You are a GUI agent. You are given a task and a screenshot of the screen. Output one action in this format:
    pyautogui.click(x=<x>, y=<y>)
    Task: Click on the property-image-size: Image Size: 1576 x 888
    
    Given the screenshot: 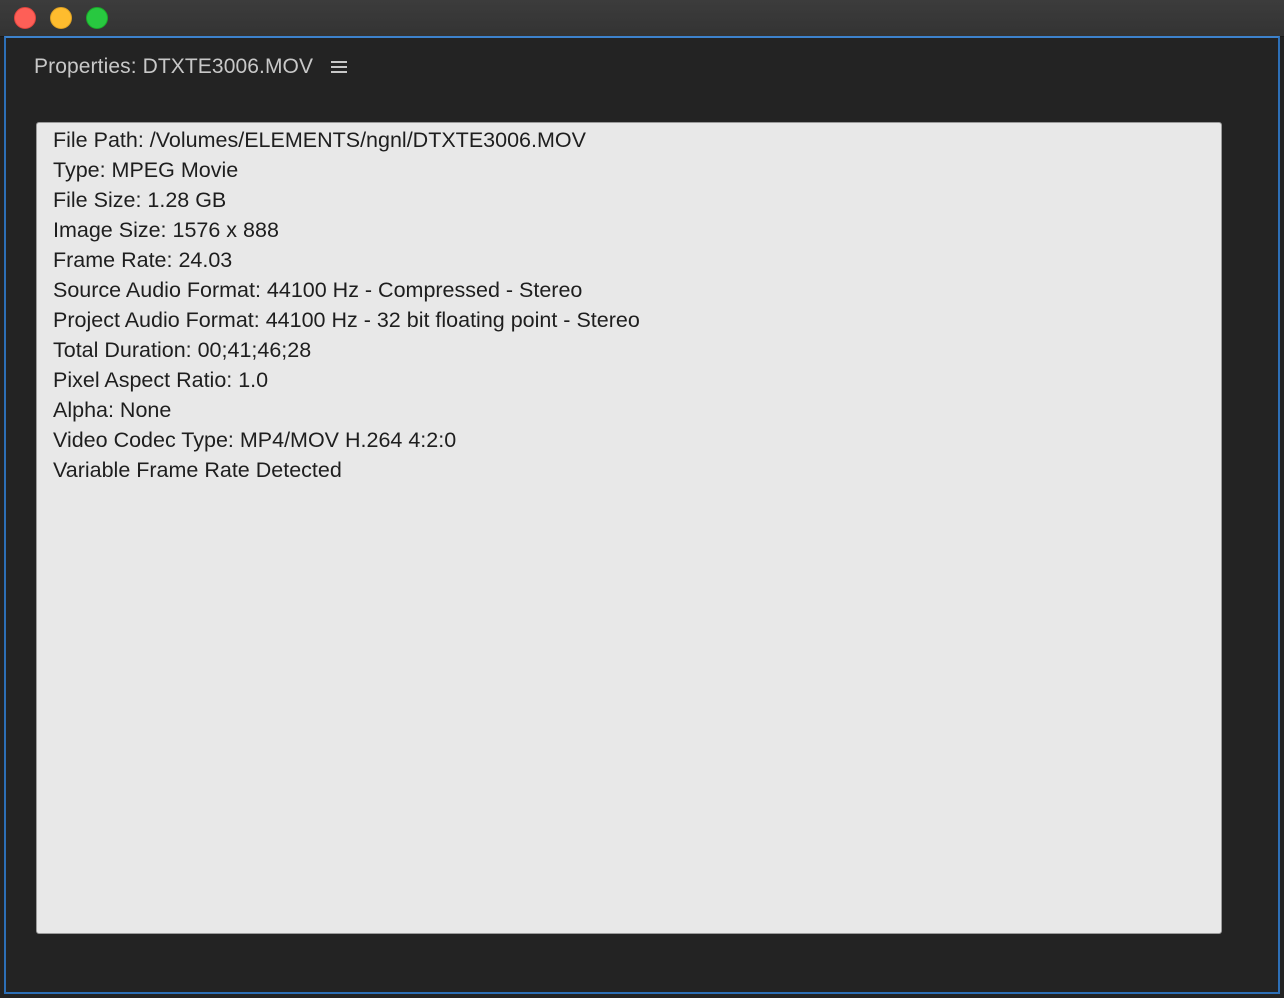 What is the action you would take?
    pyautogui.click(x=166, y=230)
    